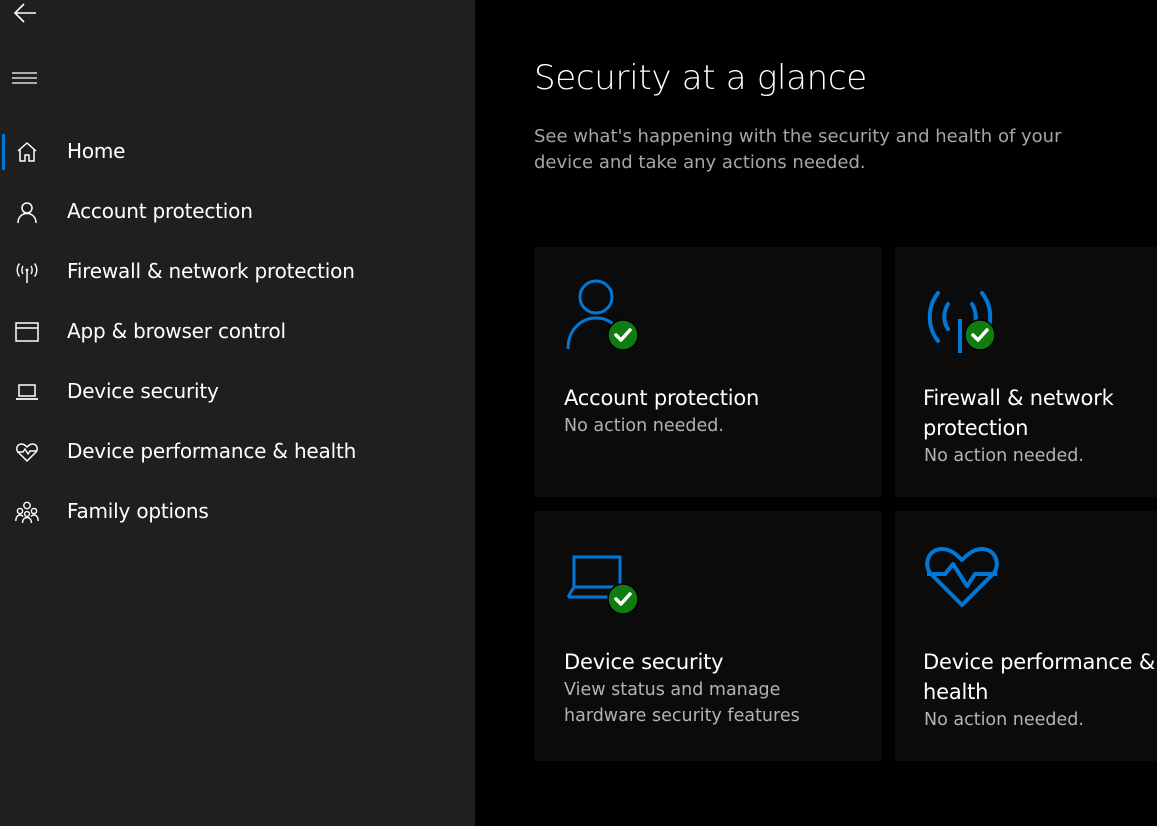 This screenshot has width=1157, height=826. Describe the element at coordinates (237, 152) in the screenshot. I see `sidebar-item-home: Home` at that location.